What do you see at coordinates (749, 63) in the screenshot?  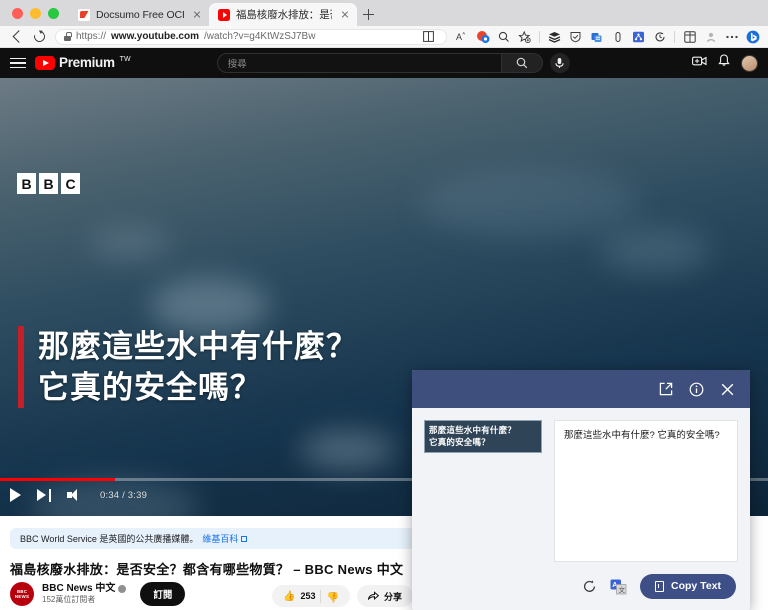 I see `account-avatar` at bounding box center [749, 63].